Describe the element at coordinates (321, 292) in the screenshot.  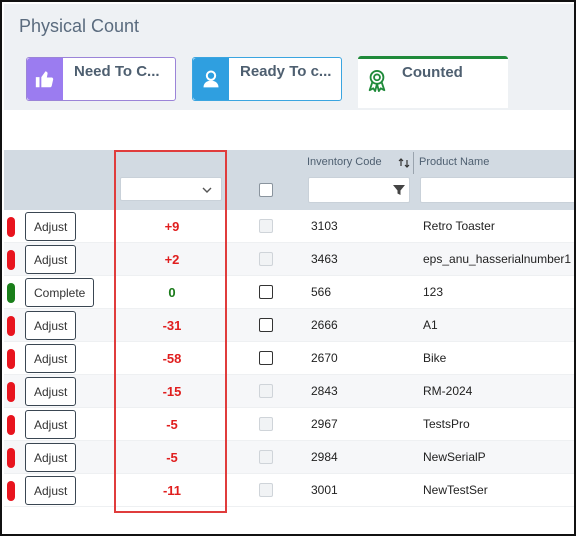
I see `inventory-code-cell: 566` at that location.